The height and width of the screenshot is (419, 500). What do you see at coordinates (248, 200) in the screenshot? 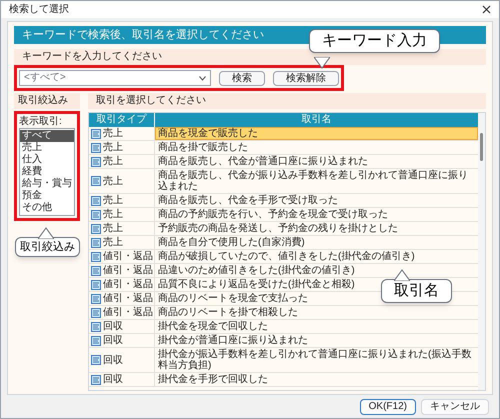
I see `name-cell: 商品を販売し、代金を手形で受け取った` at bounding box center [248, 200].